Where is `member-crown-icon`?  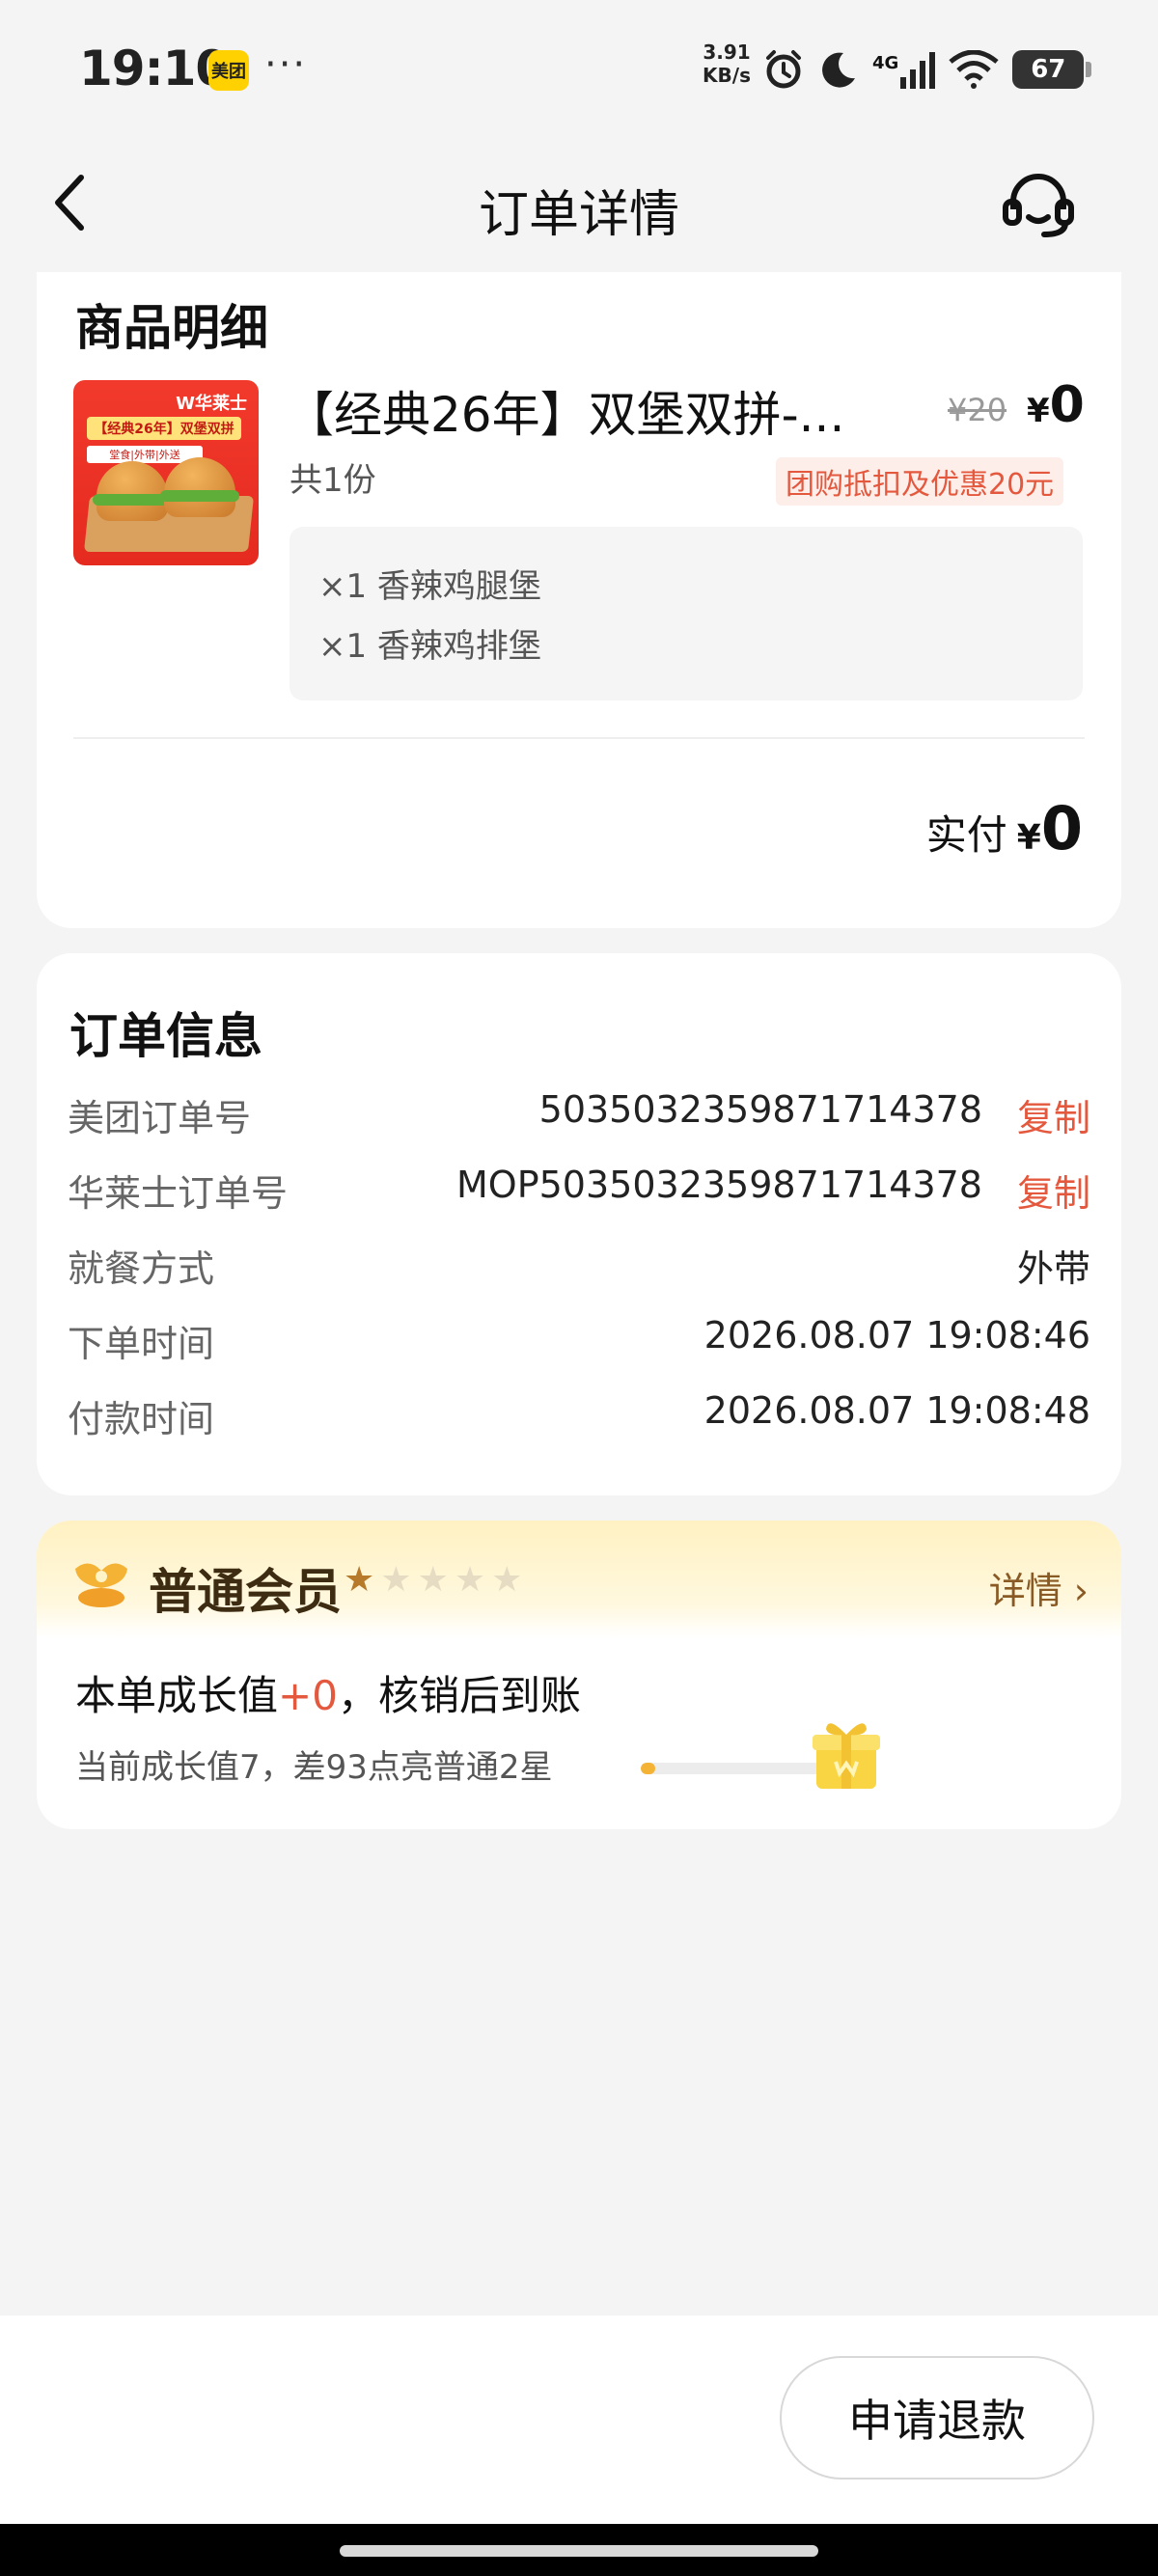
member-crown-icon is located at coordinates (101, 1585).